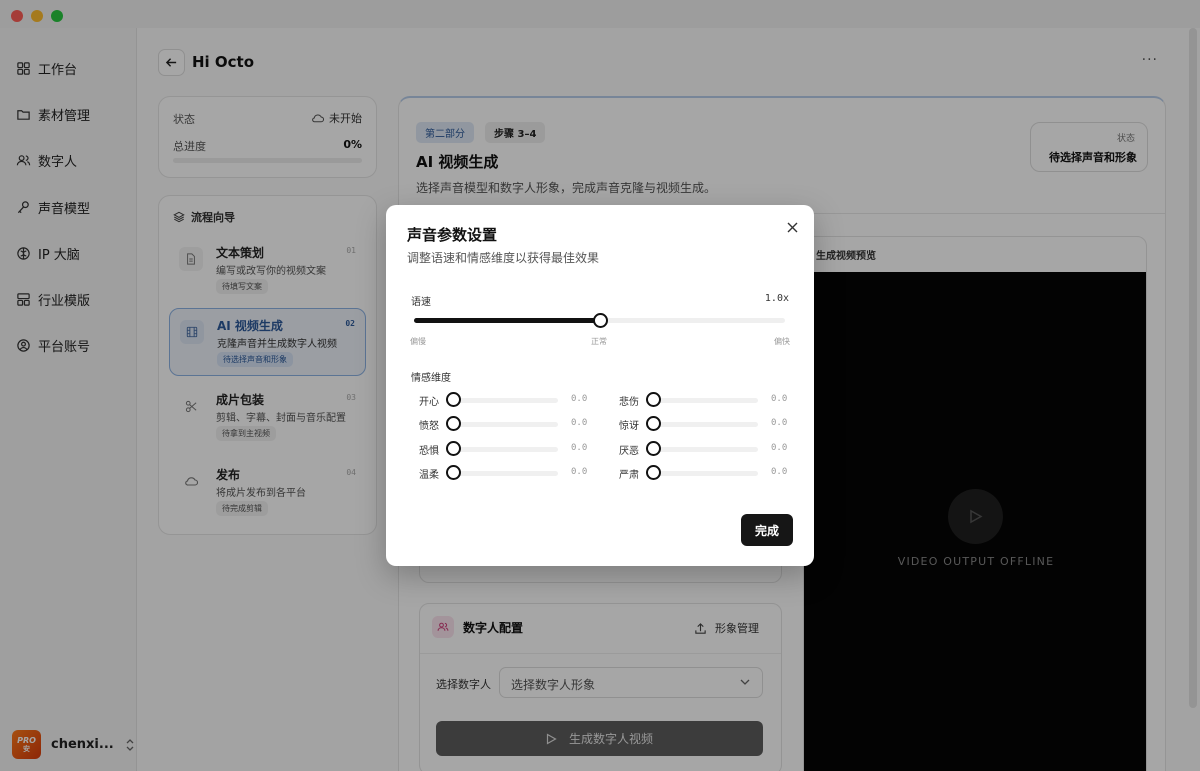 This screenshot has height=771, width=1200. What do you see at coordinates (506, 449) in the screenshot?
I see `emotion-slider-fear: 恐惧 0.0` at bounding box center [506, 449].